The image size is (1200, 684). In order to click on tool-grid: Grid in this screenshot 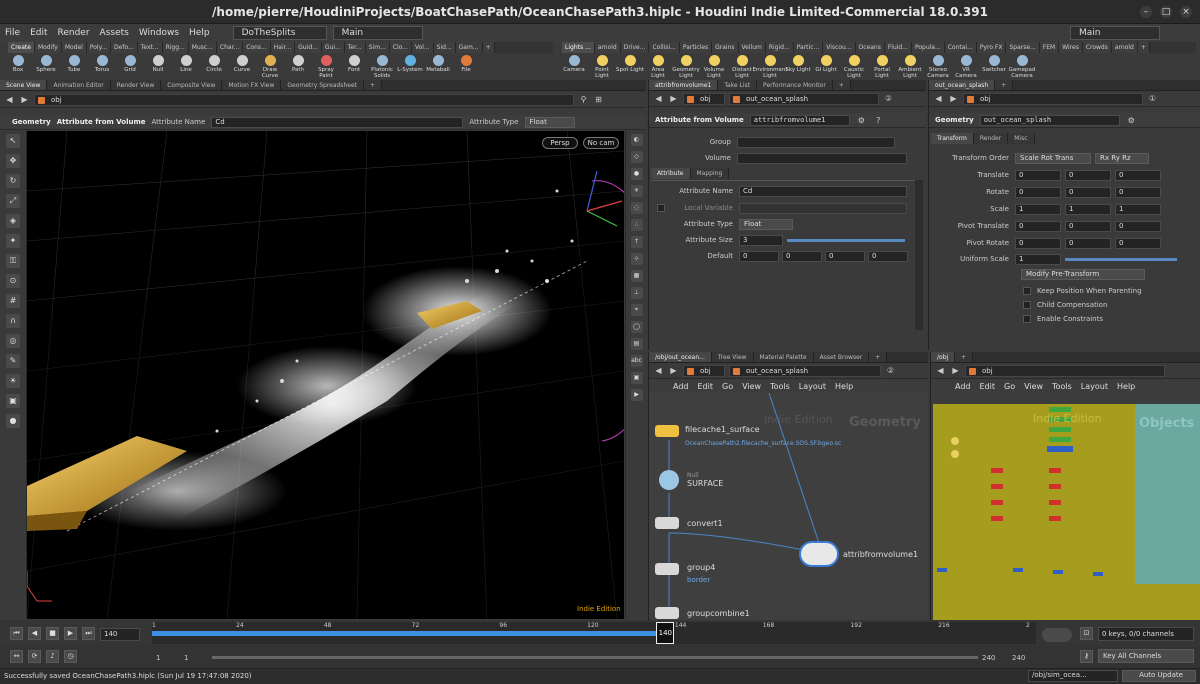, I will do `click(130, 66)`.